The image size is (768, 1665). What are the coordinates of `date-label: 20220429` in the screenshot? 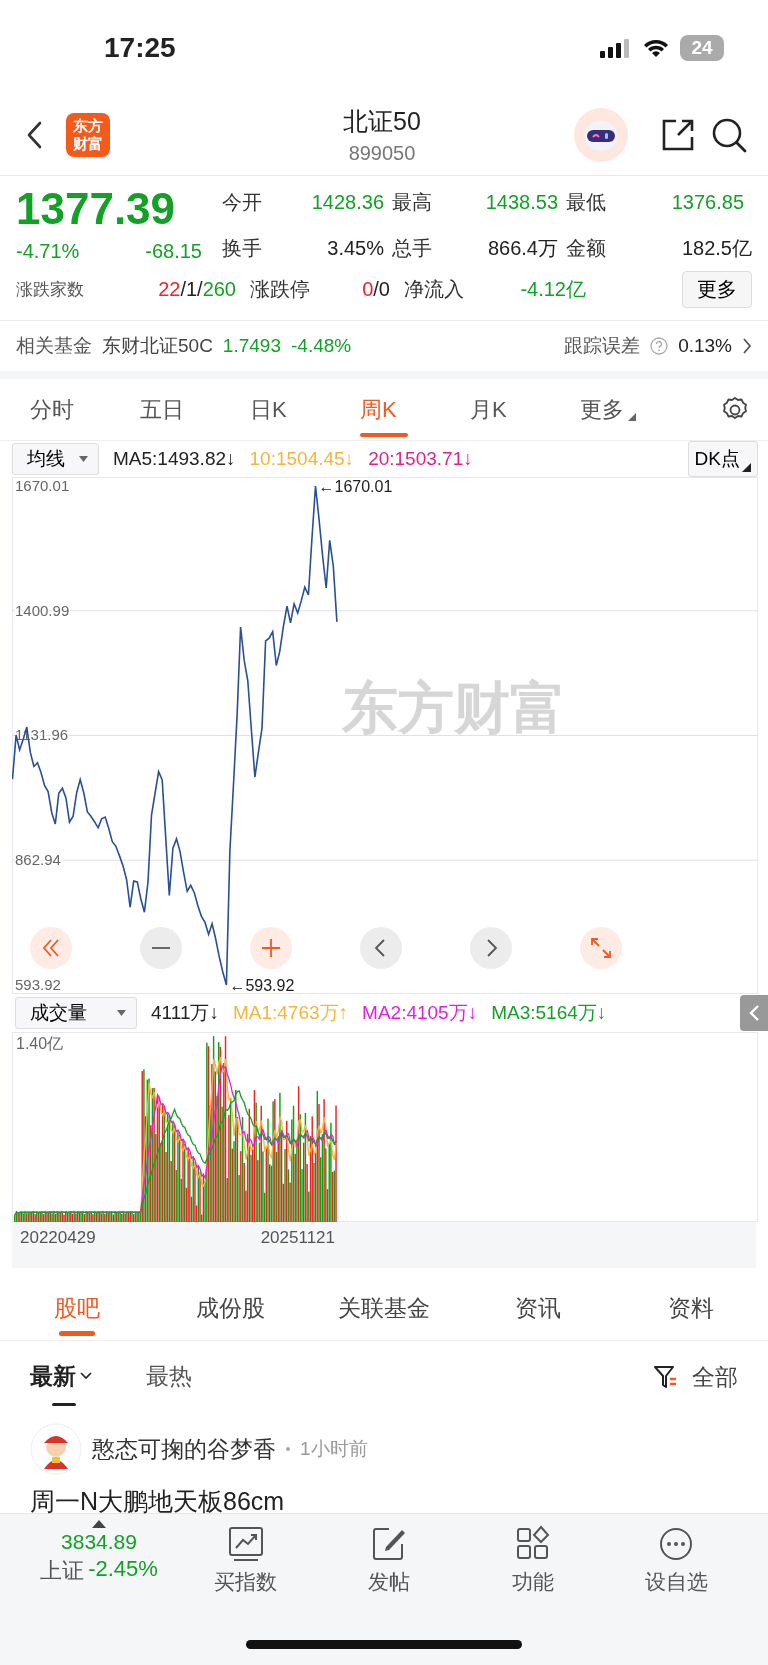 It's located at (58, 1238).